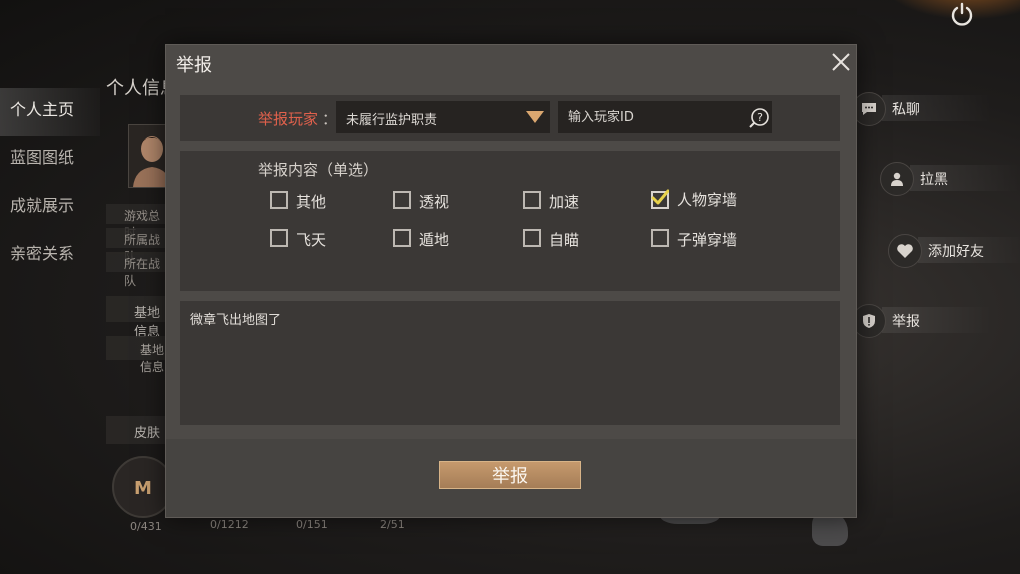 This screenshot has height=574, width=1020. What do you see at coordinates (136, 246) in the screenshot?
I see `info-row: 所属战队` at bounding box center [136, 246].